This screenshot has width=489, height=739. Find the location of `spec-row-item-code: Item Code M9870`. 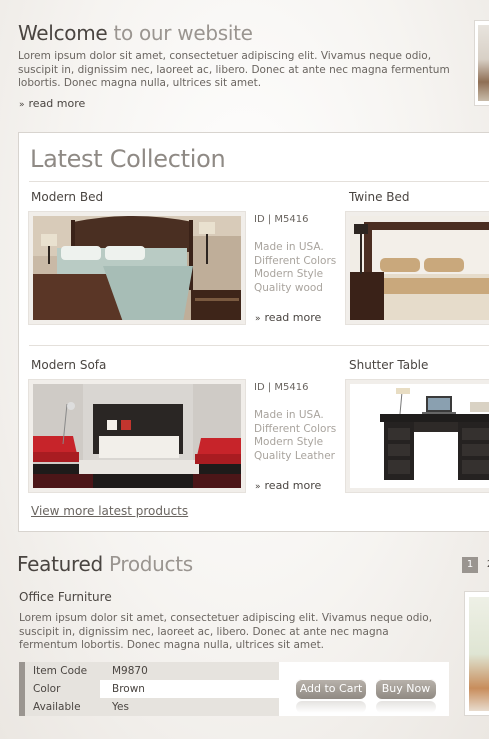

spec-row-item-code: Item Code M9870 is located at coordinates (149, 671).